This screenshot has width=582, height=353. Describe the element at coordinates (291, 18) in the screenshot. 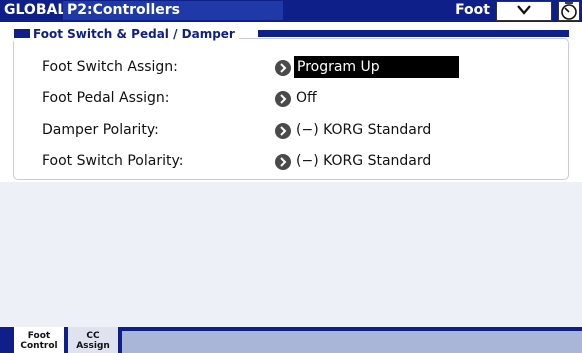

I see `title-bar: GLOBAL P2:Controllers Foot Controllers` at that location.